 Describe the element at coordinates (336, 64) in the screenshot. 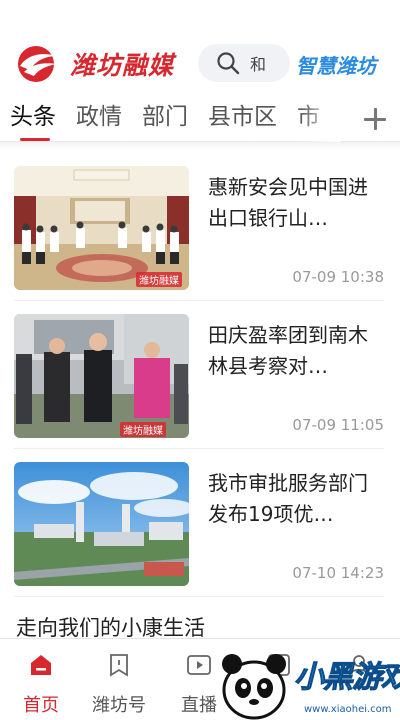

I see `smart-weifang-link: 智慧潍坊` at that location.